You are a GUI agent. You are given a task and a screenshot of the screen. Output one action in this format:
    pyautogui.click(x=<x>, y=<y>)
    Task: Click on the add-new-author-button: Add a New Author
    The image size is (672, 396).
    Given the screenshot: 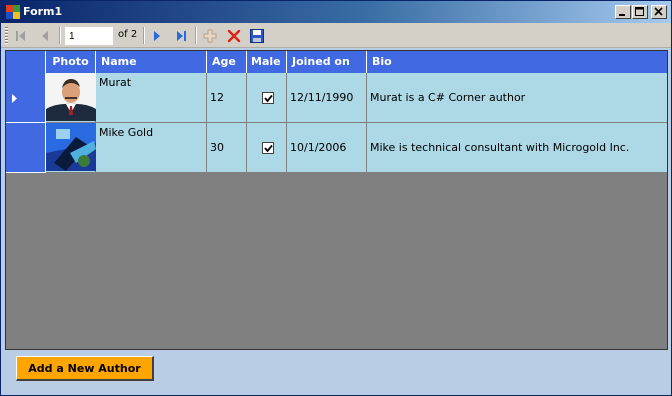 What is the action you would take?
    pyautogui.click(x=85, y=368)
    